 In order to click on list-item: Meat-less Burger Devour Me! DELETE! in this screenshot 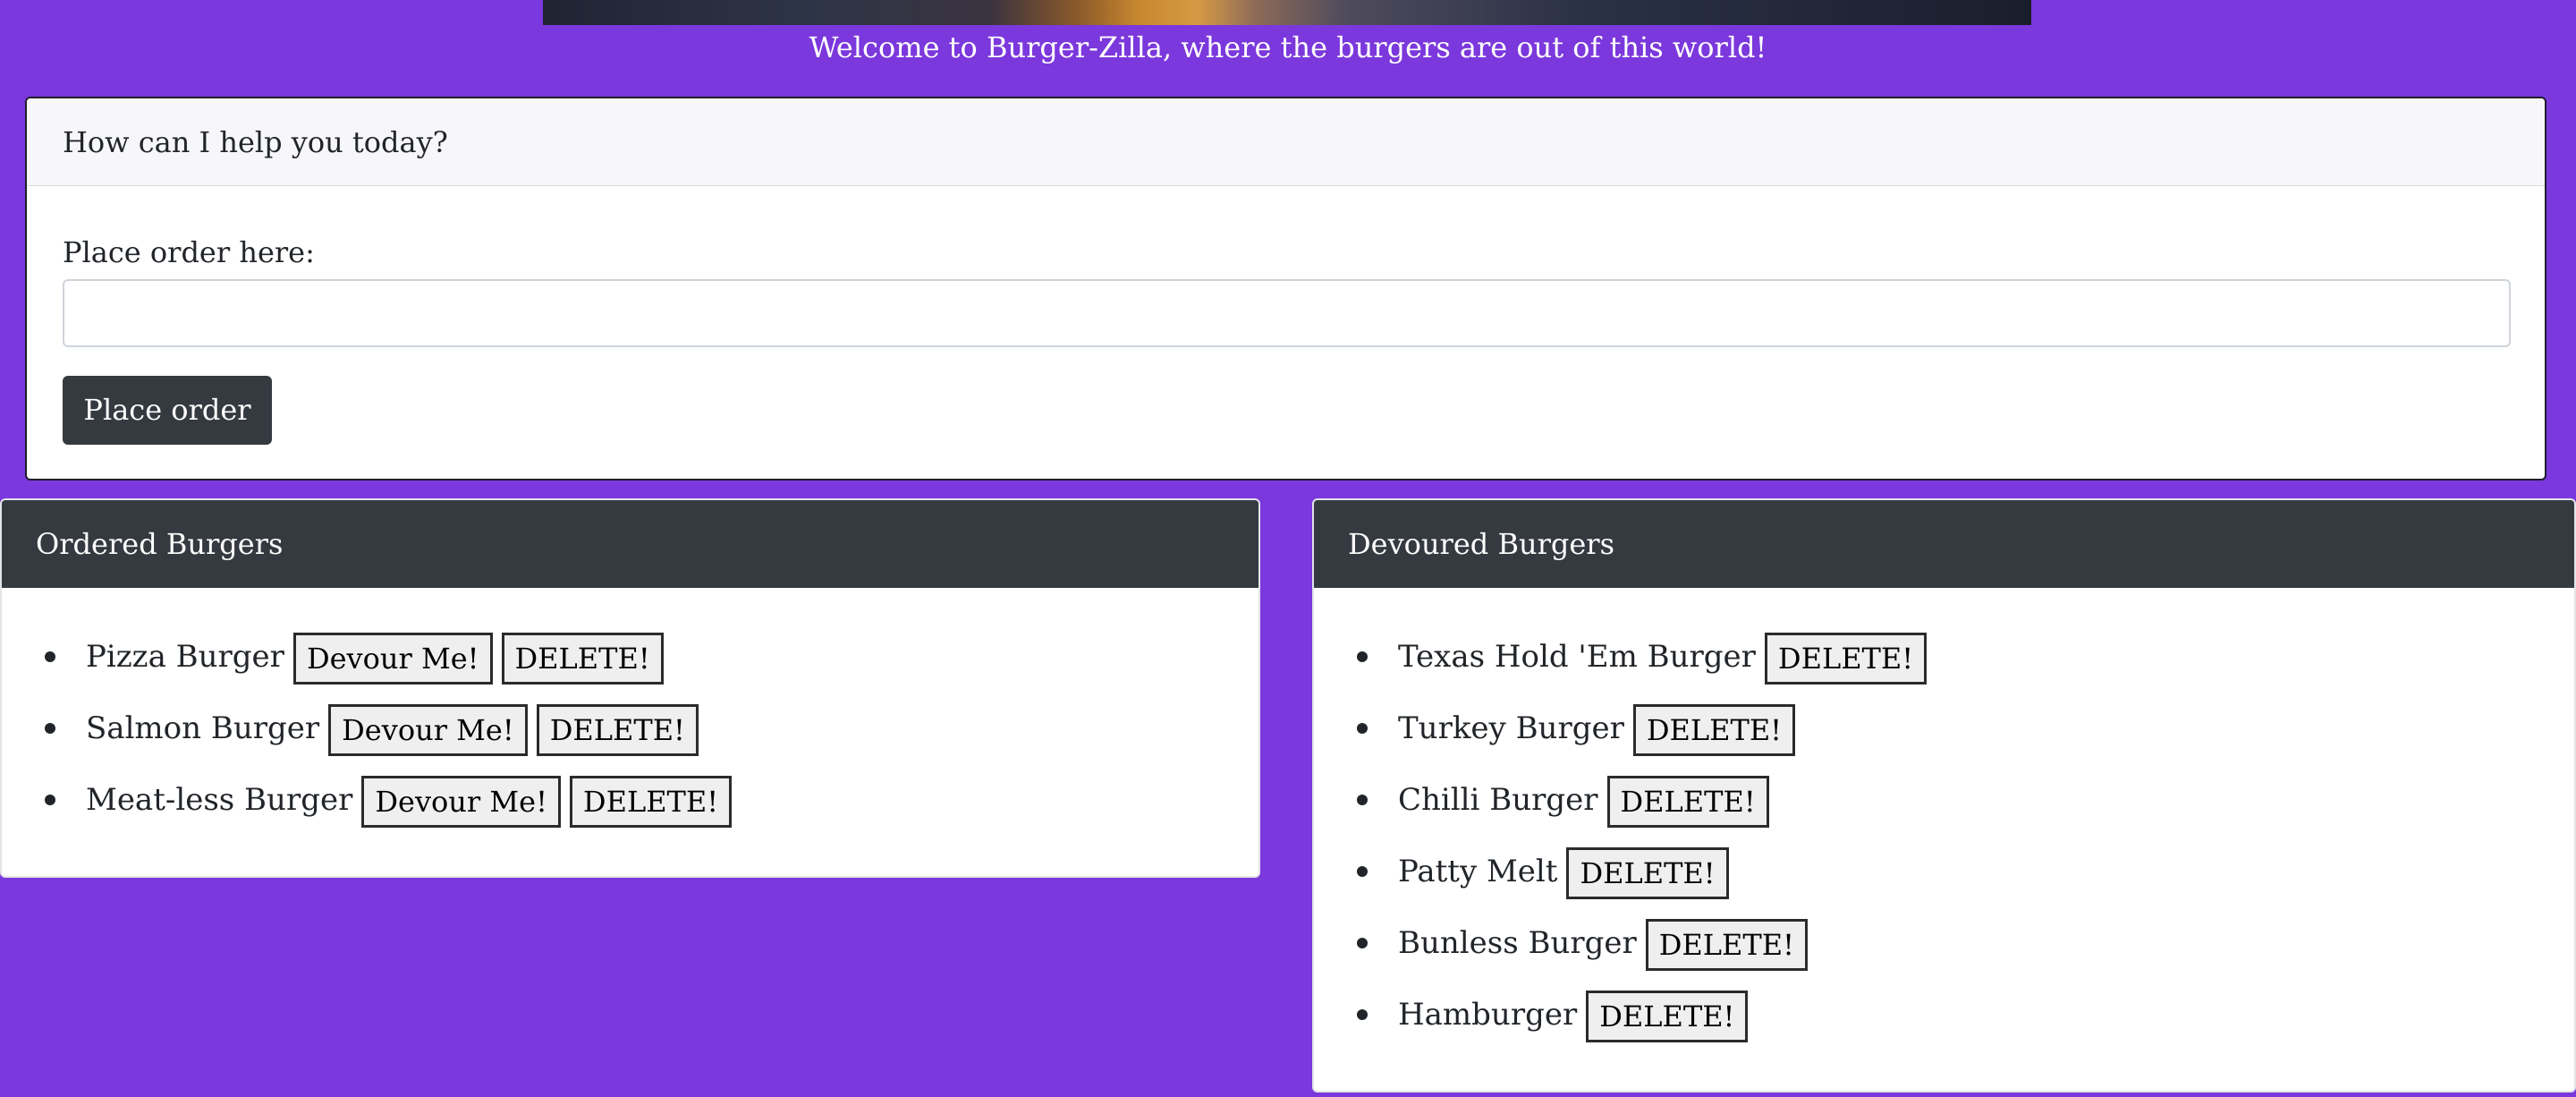, I will do `click(630, 811)`.